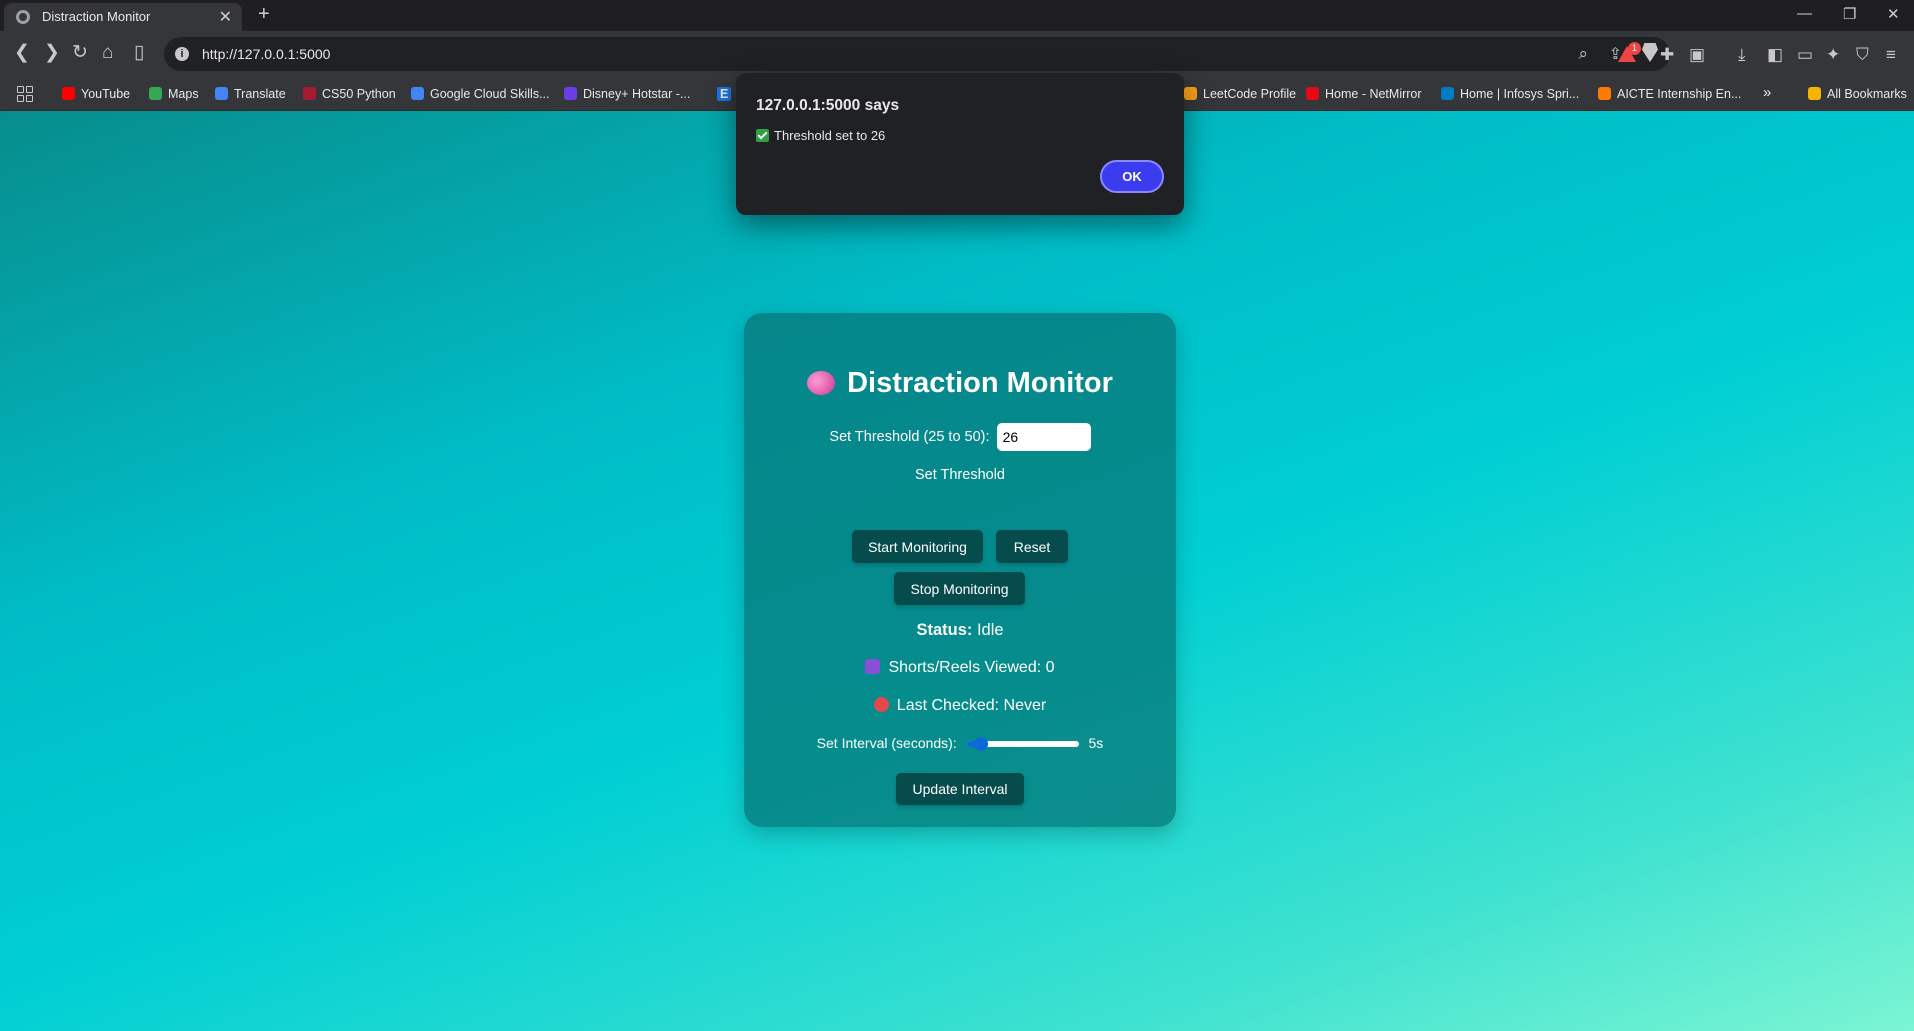 This screenshot has width=1914, height=1031. Describe the element at coordinates (1604, 93) in the screenshot. I see `aicte-icon` at that location.